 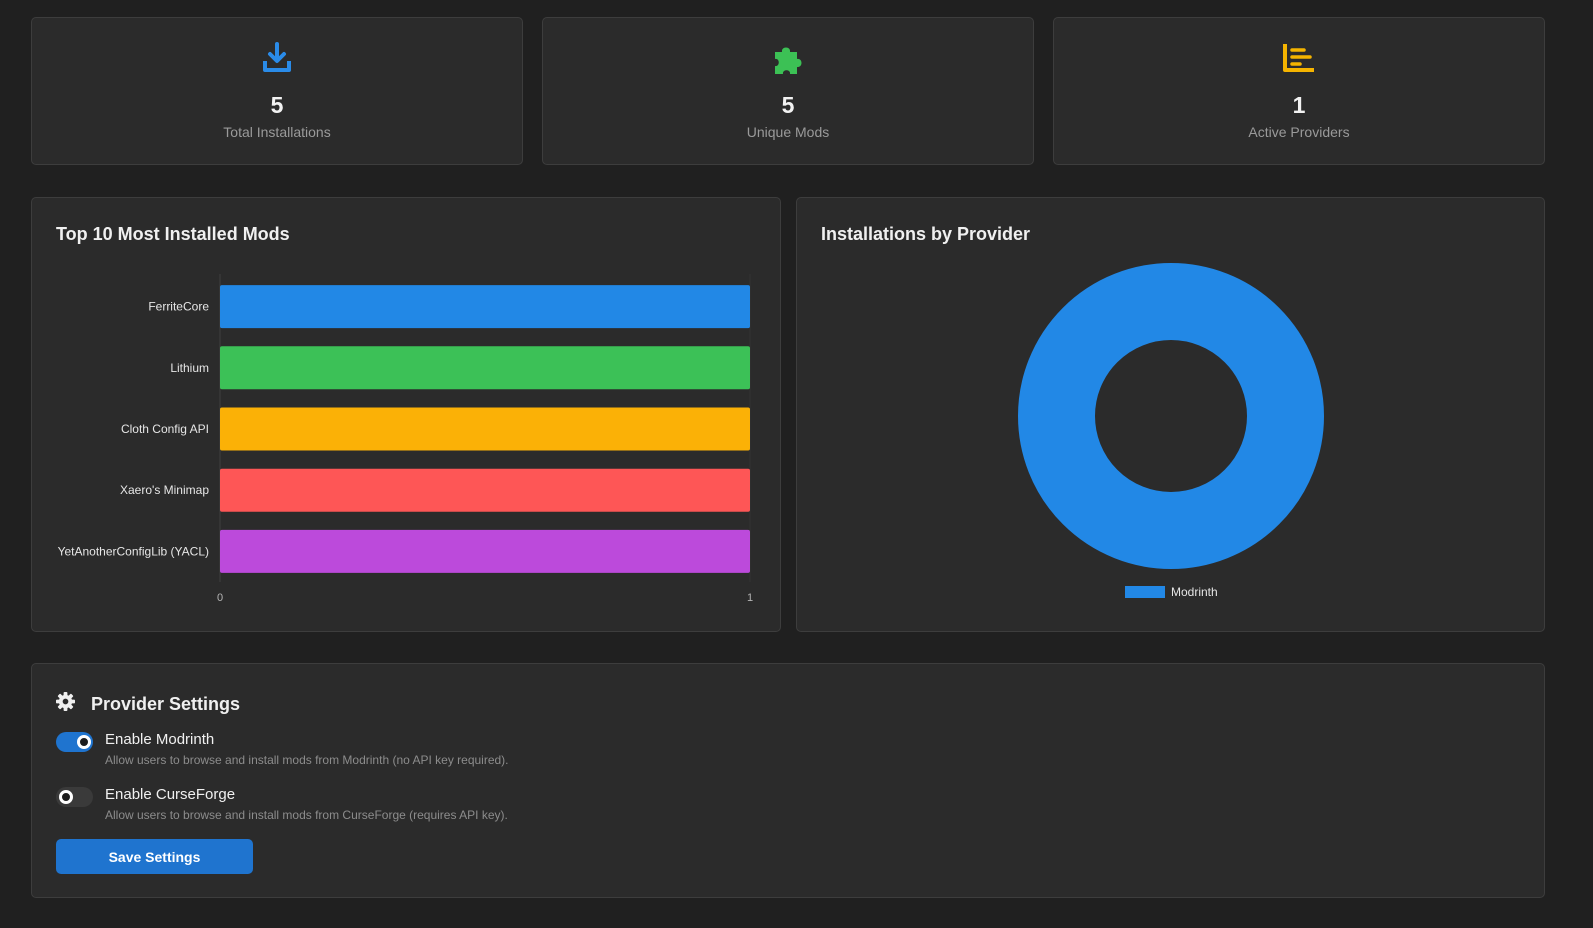 What do you see at coordinates (1194, 592) in the screenshot?
I see `legend-label: Modrinth` at bounding box center [1194, 592].